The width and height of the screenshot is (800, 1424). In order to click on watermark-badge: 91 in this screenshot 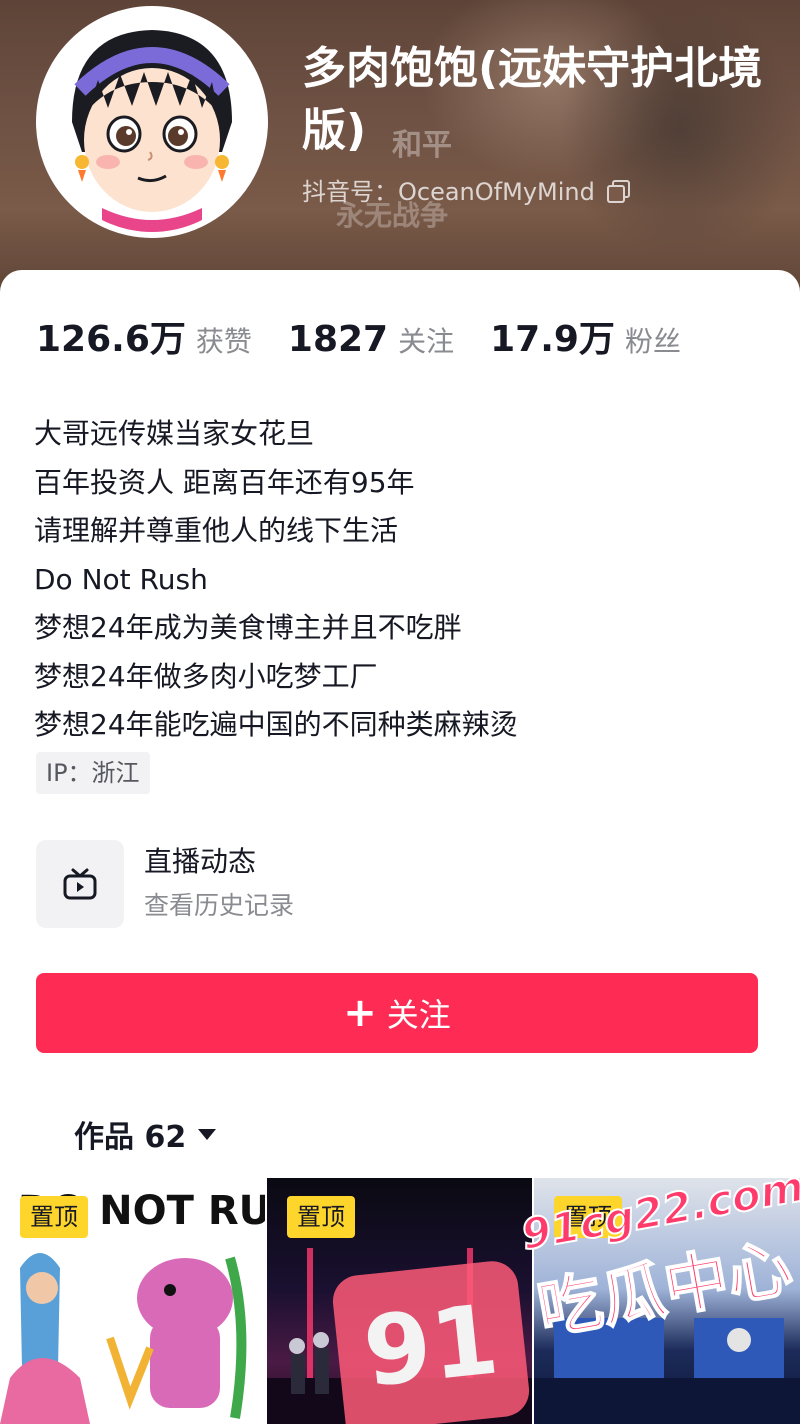, I will do `click(431, 1341)`.